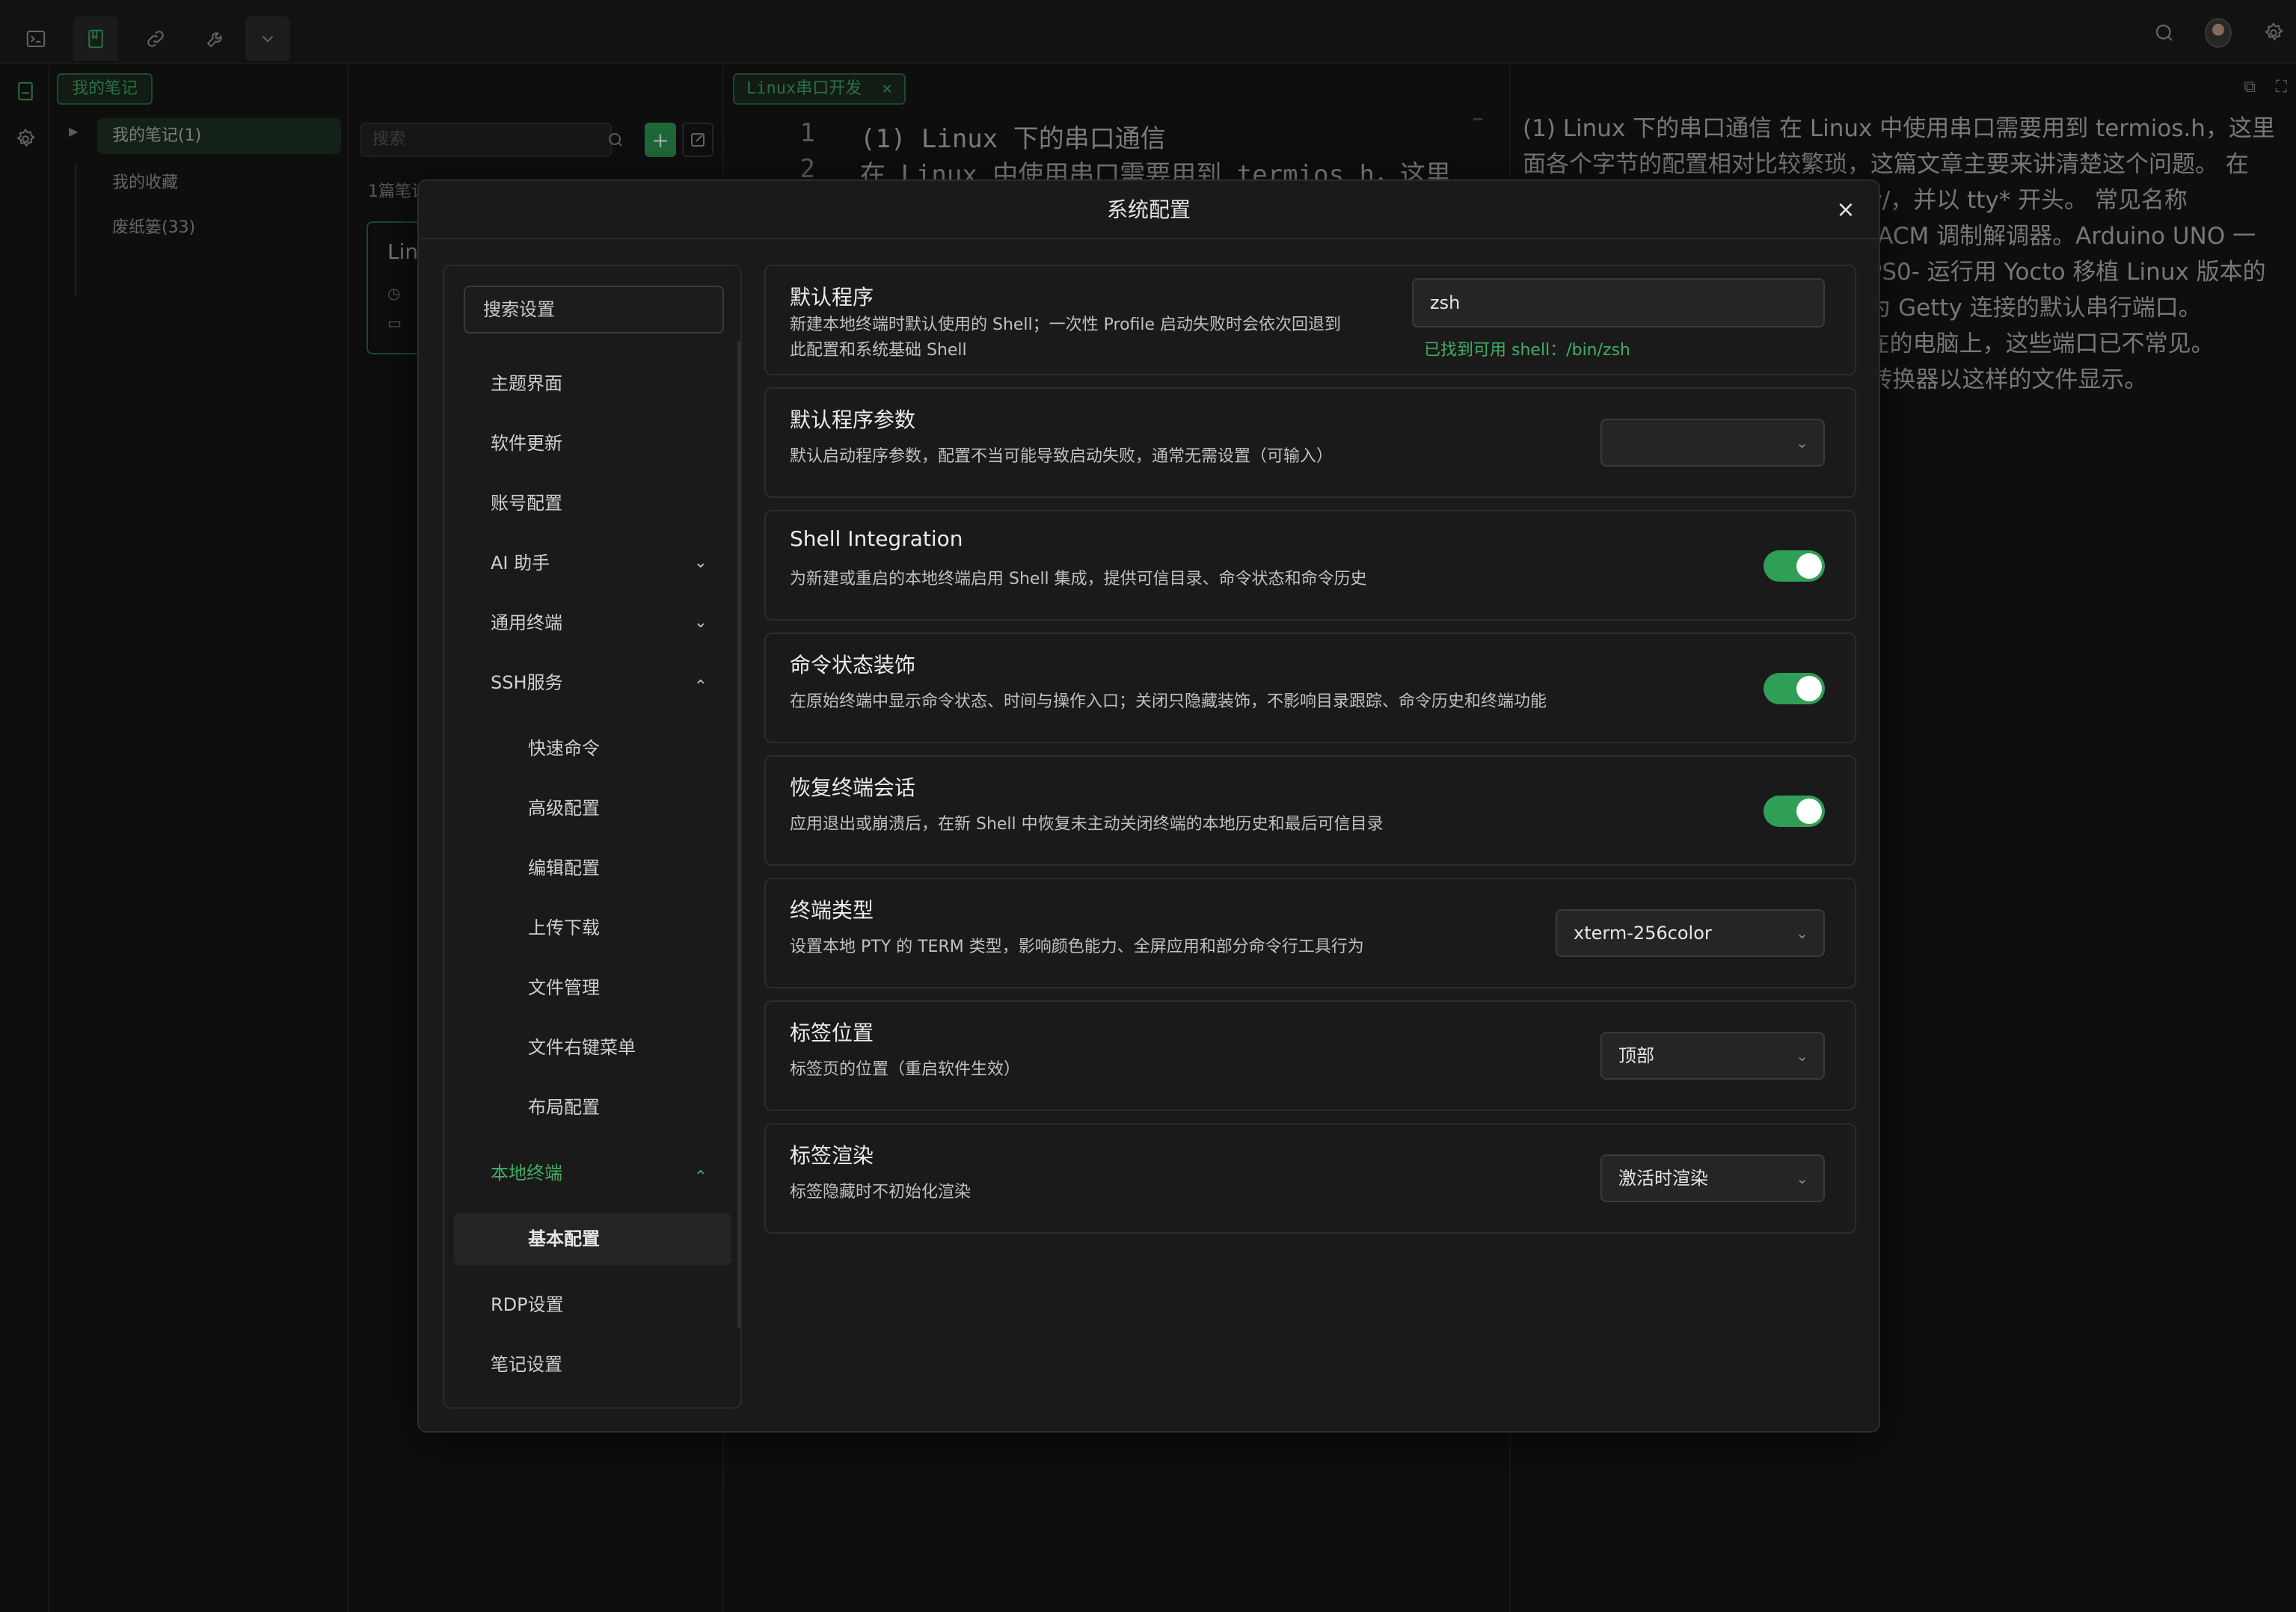 This screenshot has width=2296, height=1612. I want to click on setting-title: 恢复终端会话, so click(853, 788).